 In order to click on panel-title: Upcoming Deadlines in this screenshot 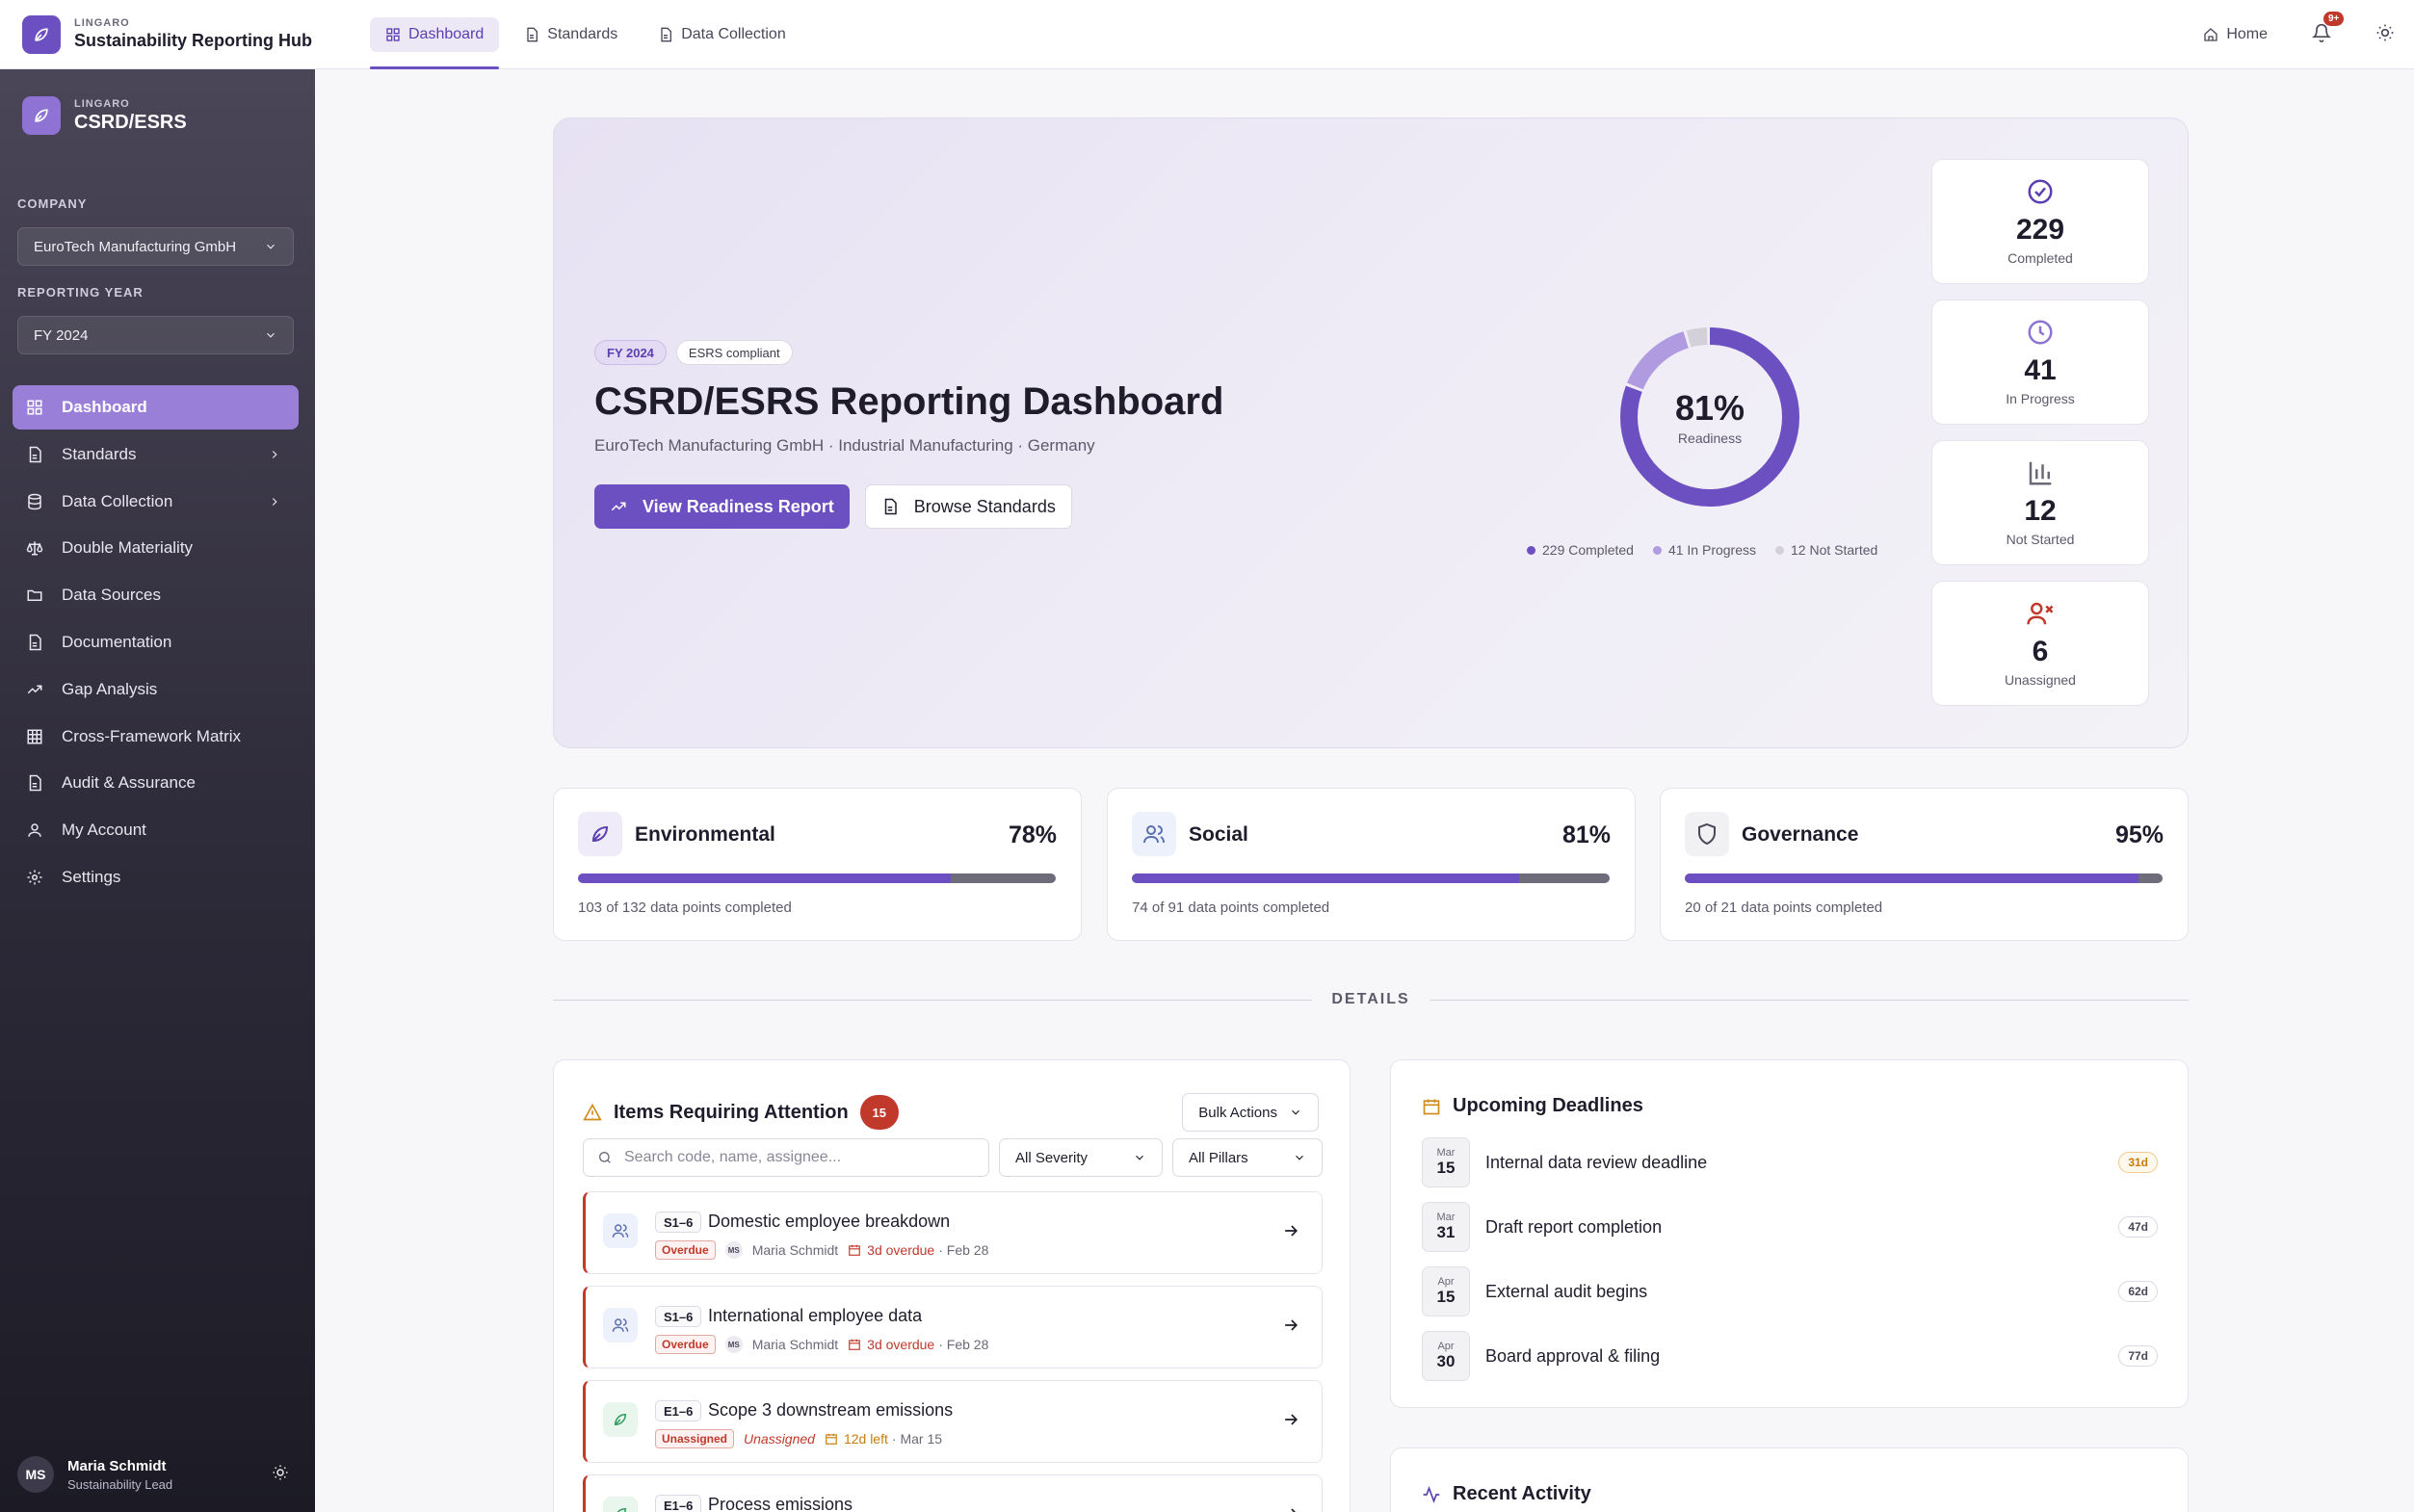, I will do `click(1548, 1105)`.